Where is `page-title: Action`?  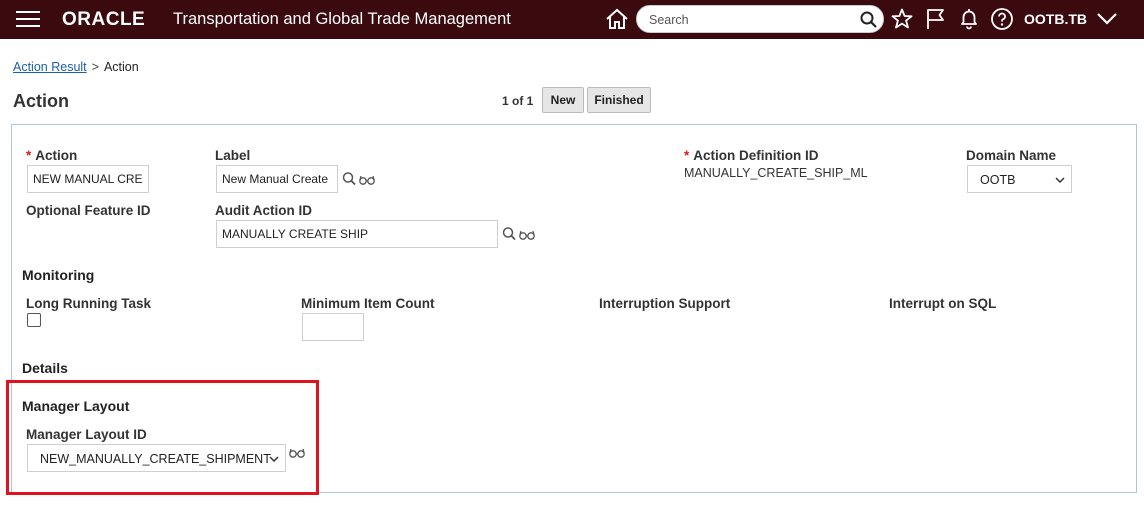 page-title: Action is located at coordinates (41, 101).